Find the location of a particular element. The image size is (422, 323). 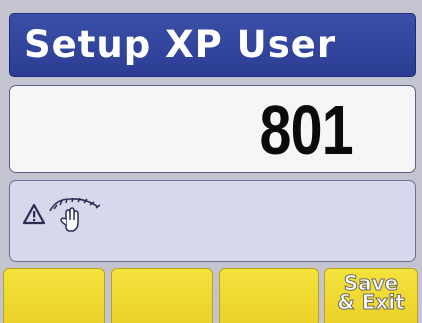

save-exit-label-line2: & Exit is located at coordinates (371, 302).